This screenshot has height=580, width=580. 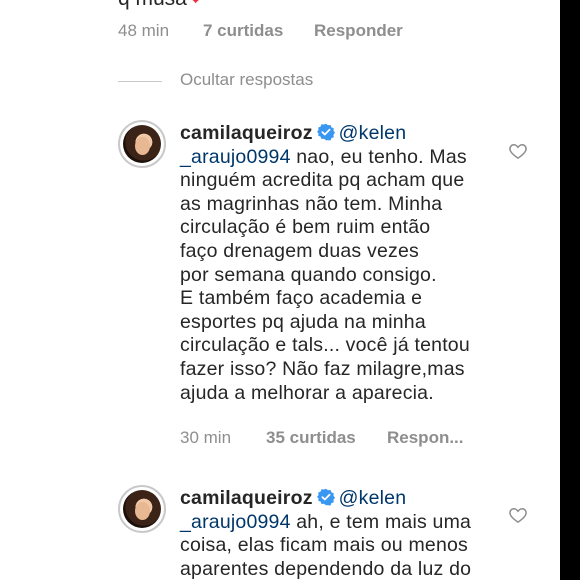 What do you see at coordinates (196, 5) in the screenshot?
I see `red-heart-emoji-icon: ❤` at bounding box center [196, 5].